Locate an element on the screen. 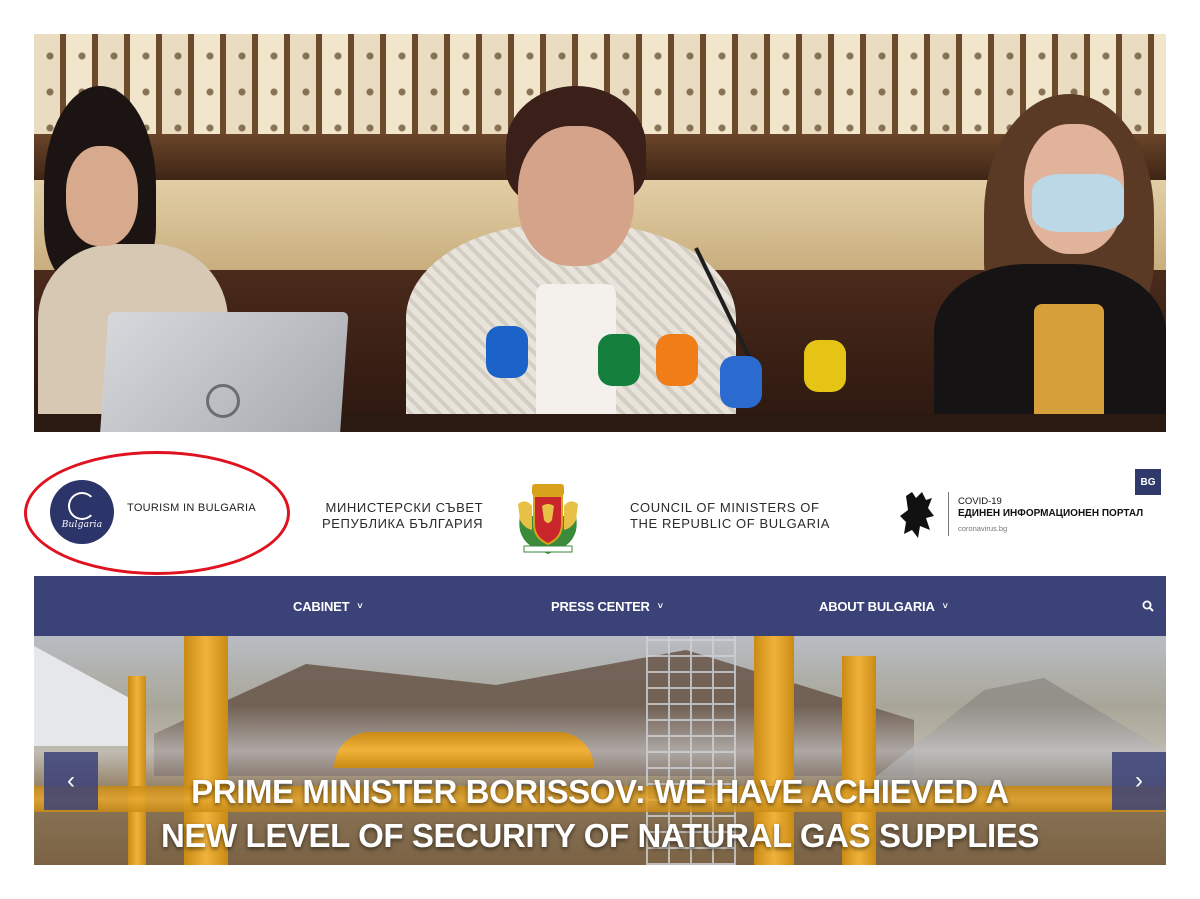 Image resolution: width=1200 pixels, height=899 pixels. council-en-line2: THE REPUBLIC OF BULGARIA is located at coordinates (730, 523).